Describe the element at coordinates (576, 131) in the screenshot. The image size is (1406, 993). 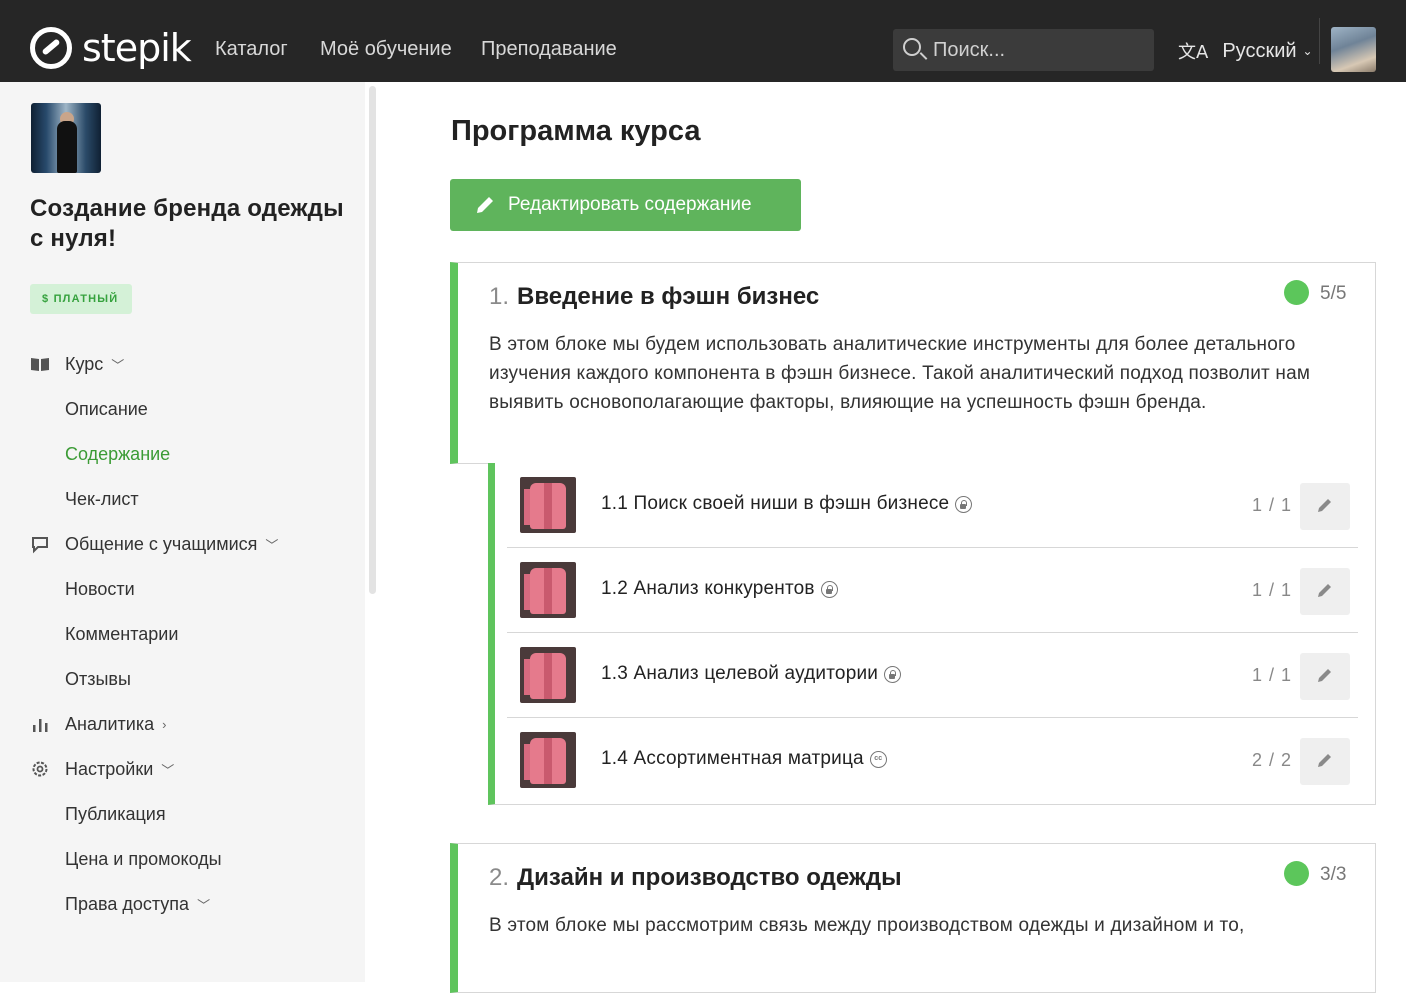
I see `page-title: Программа курса` at that location.